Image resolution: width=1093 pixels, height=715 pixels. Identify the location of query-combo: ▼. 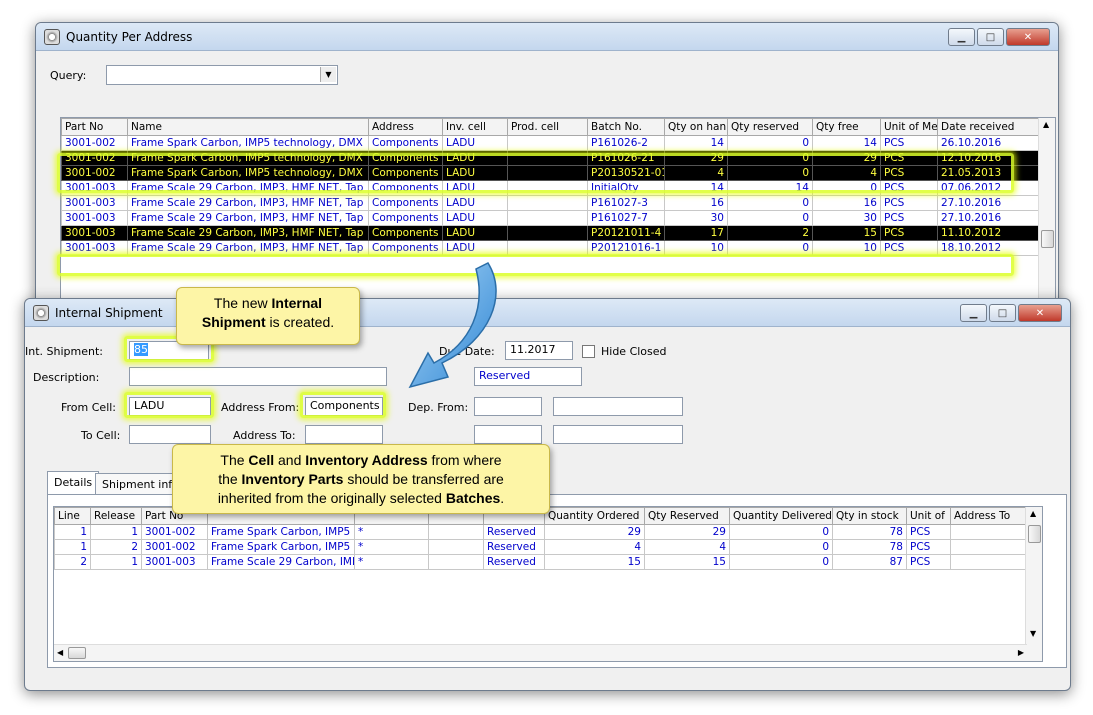
(222, 75).